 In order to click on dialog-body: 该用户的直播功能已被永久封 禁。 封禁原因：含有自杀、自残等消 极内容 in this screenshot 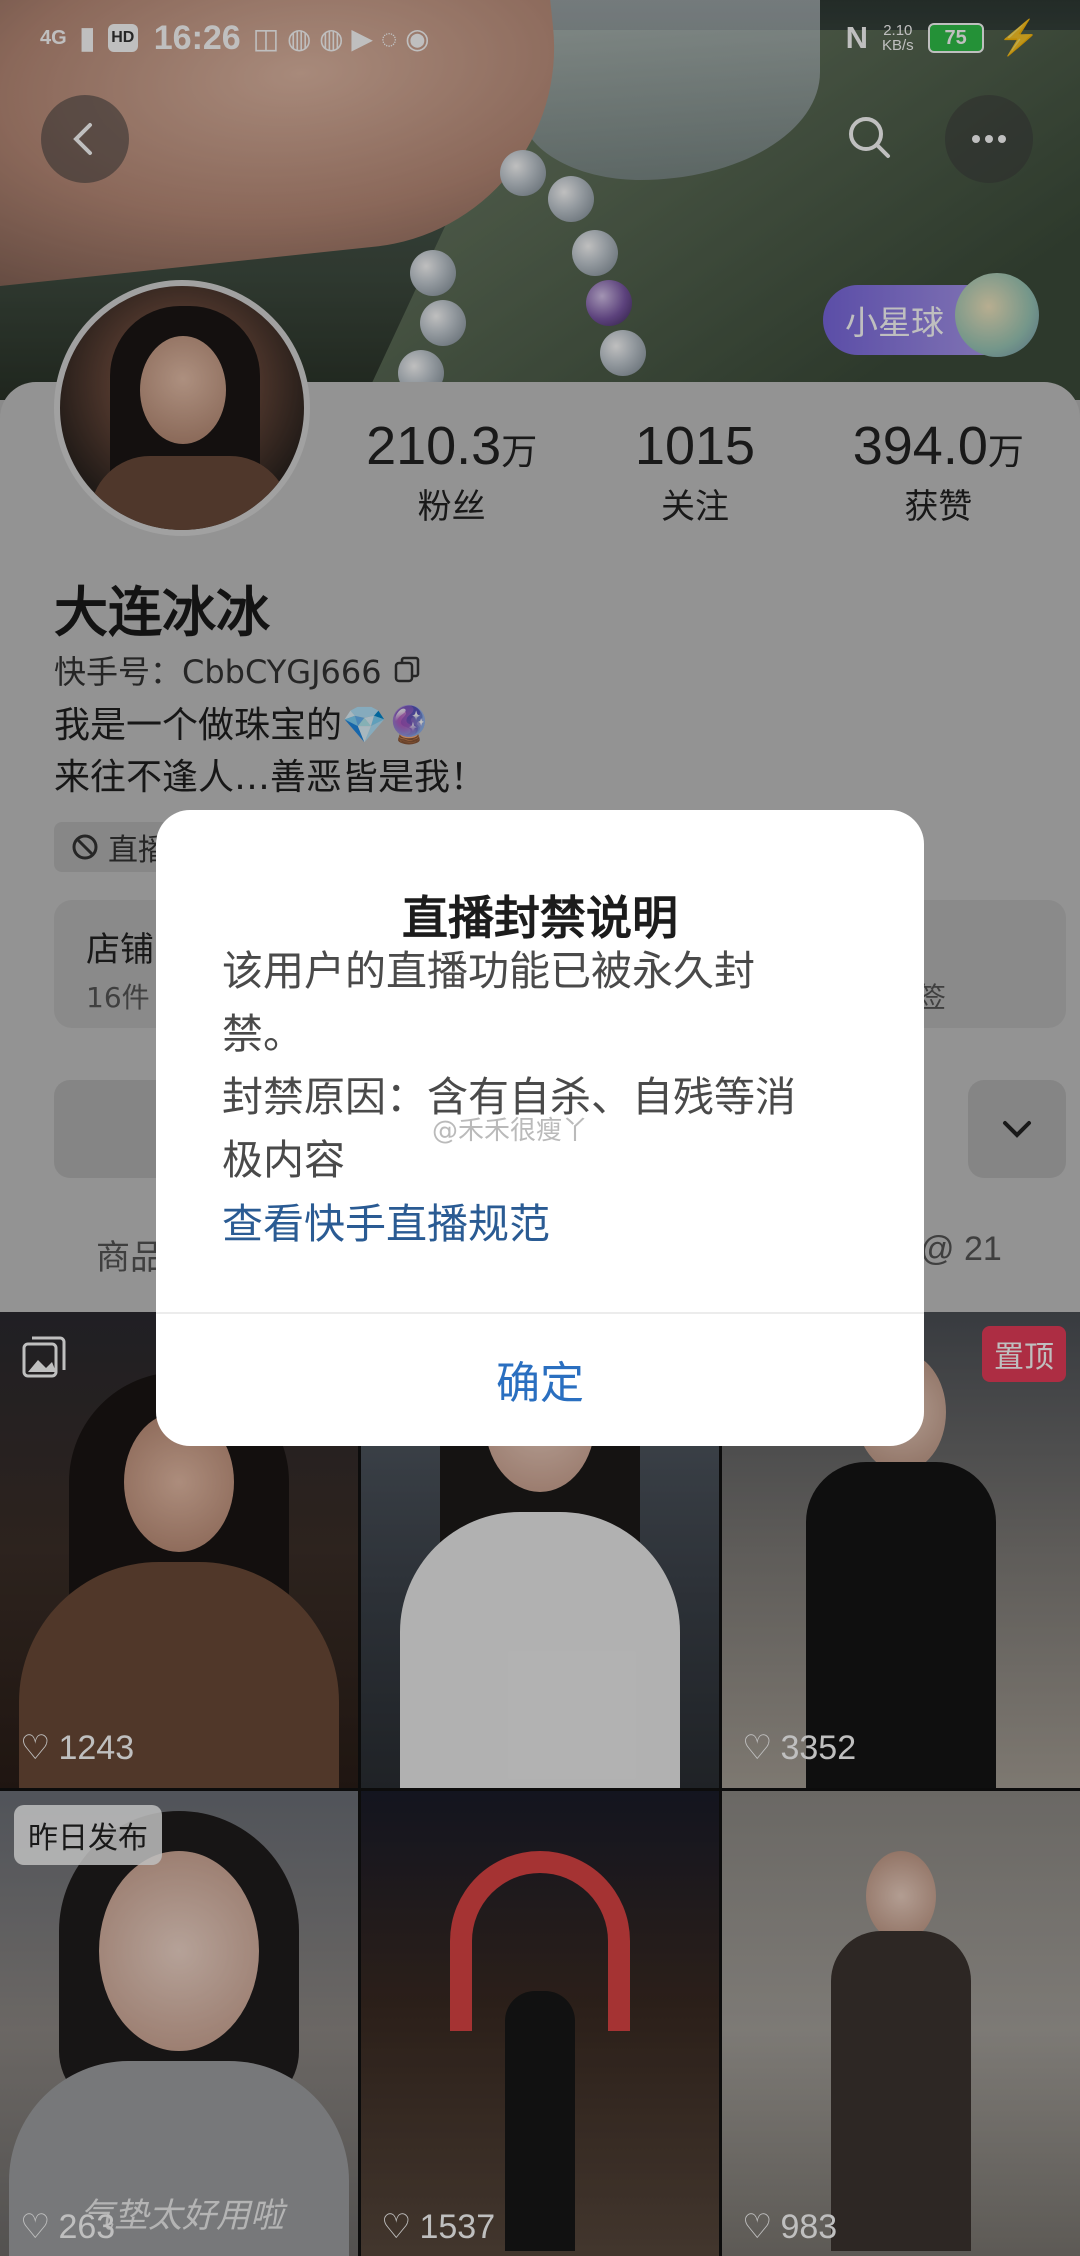, I will do `click(509, 1065)`.